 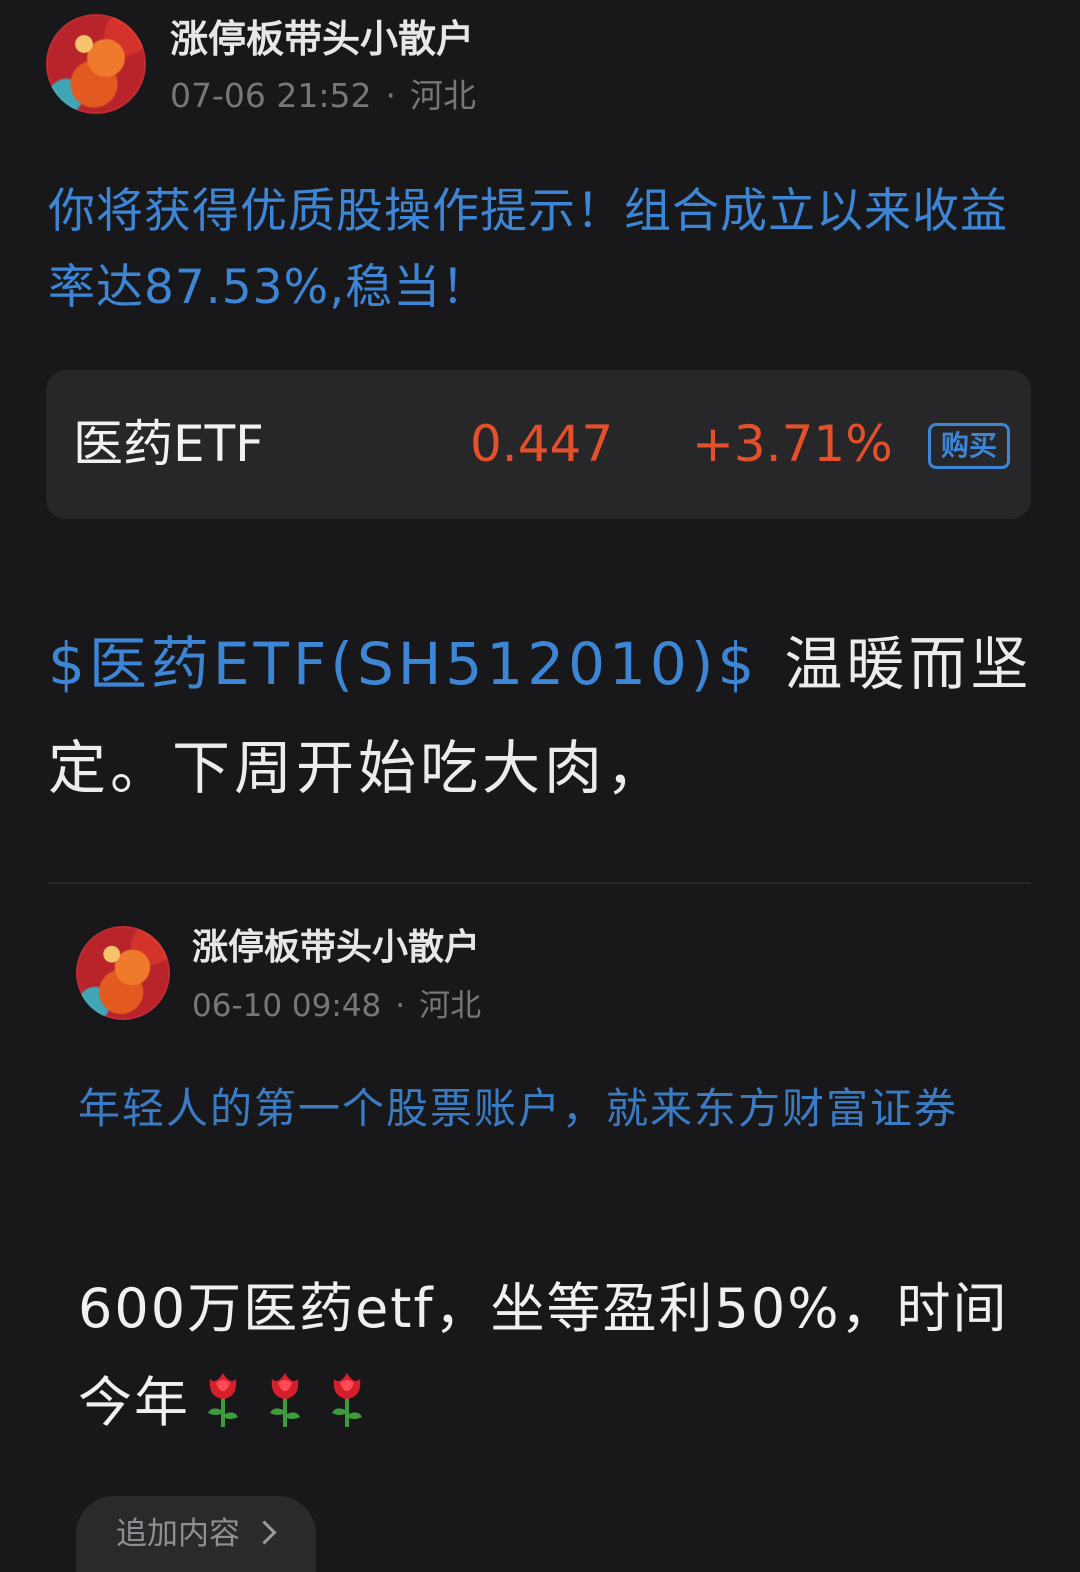 I want to click on stock-price: 0.447, so click(x=542, y=444).